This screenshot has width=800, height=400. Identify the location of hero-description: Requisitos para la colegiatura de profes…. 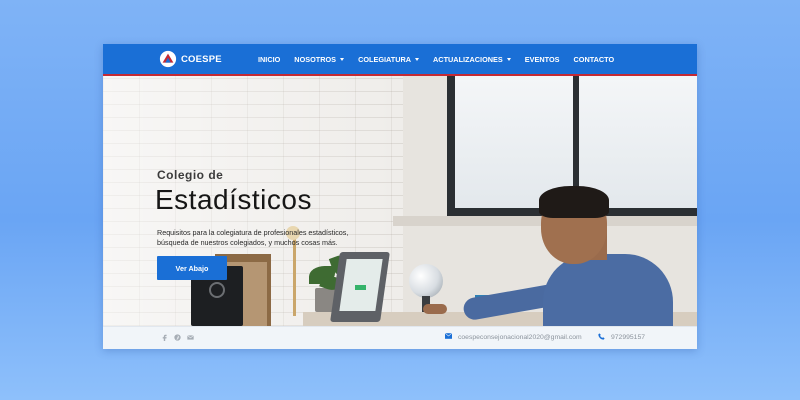
(272, 238).